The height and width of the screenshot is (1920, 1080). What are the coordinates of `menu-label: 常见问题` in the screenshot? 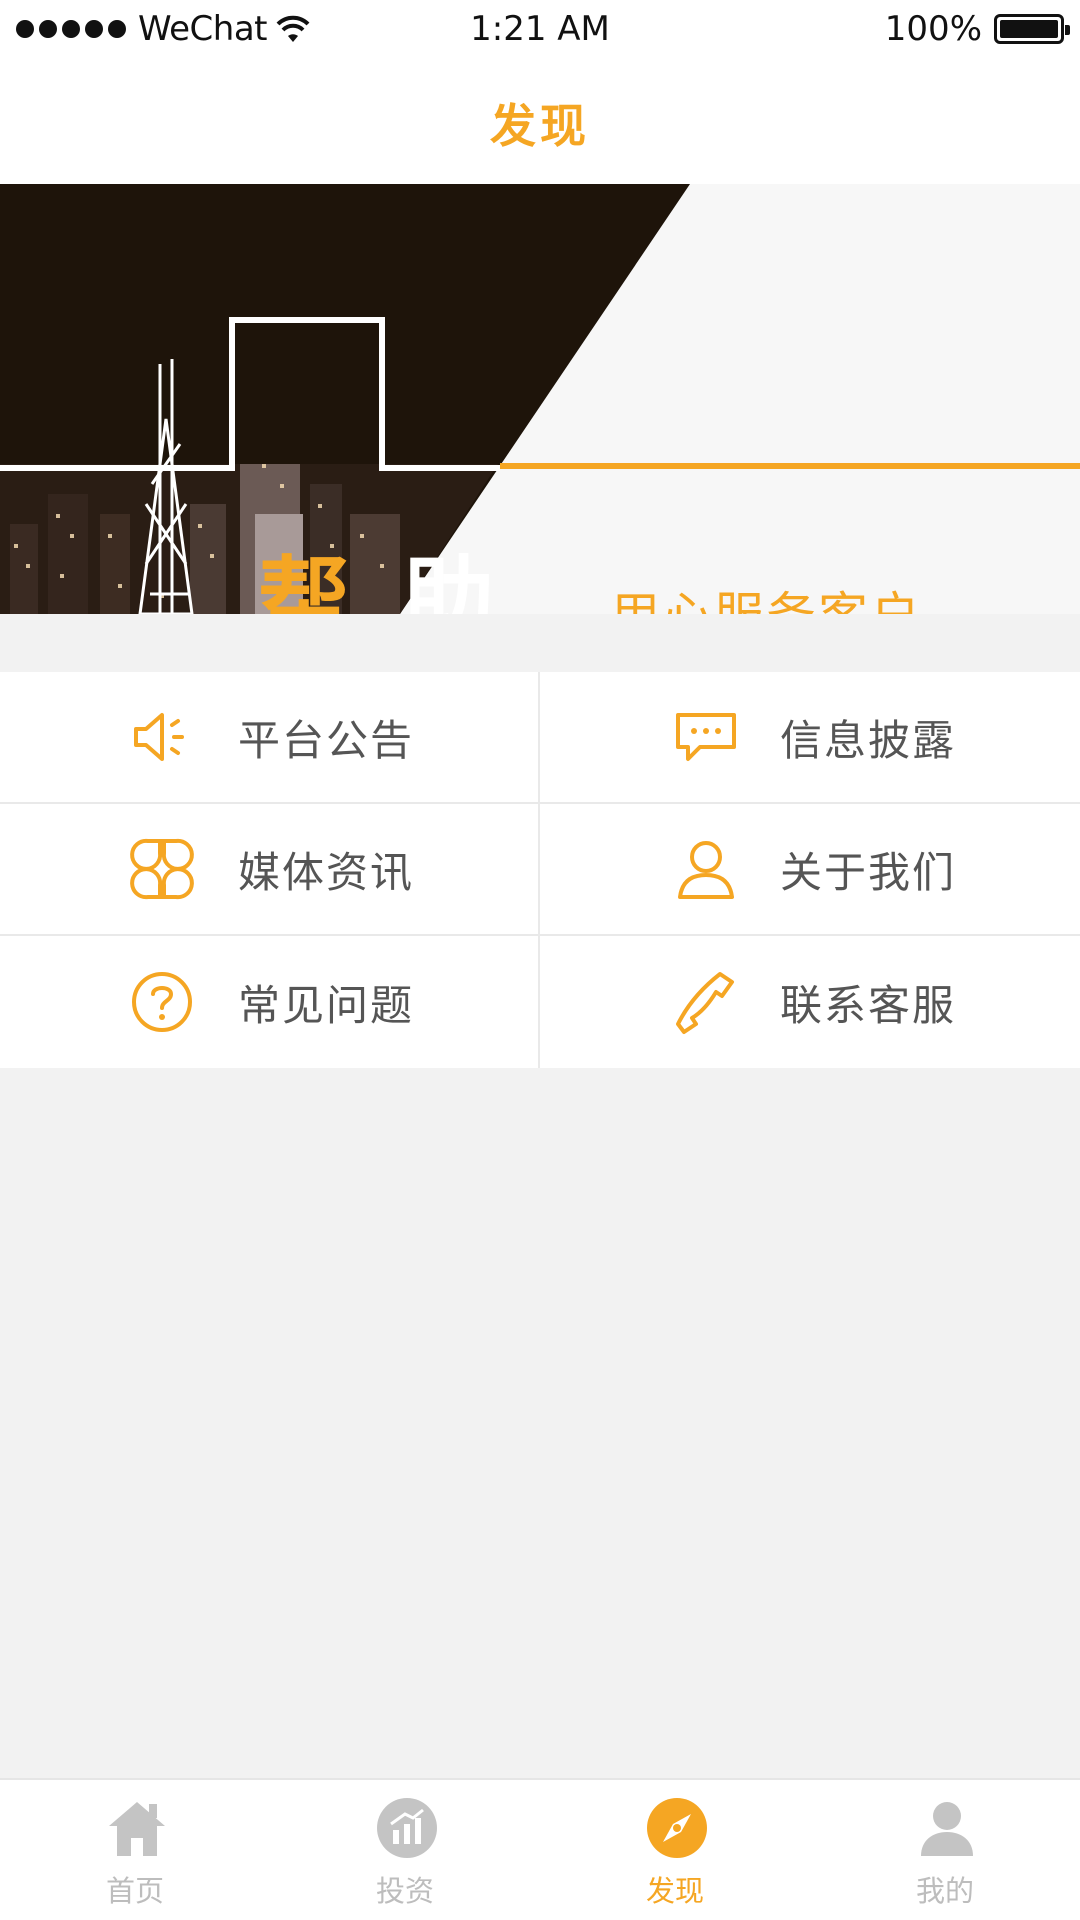 It's located at (326, 1005).